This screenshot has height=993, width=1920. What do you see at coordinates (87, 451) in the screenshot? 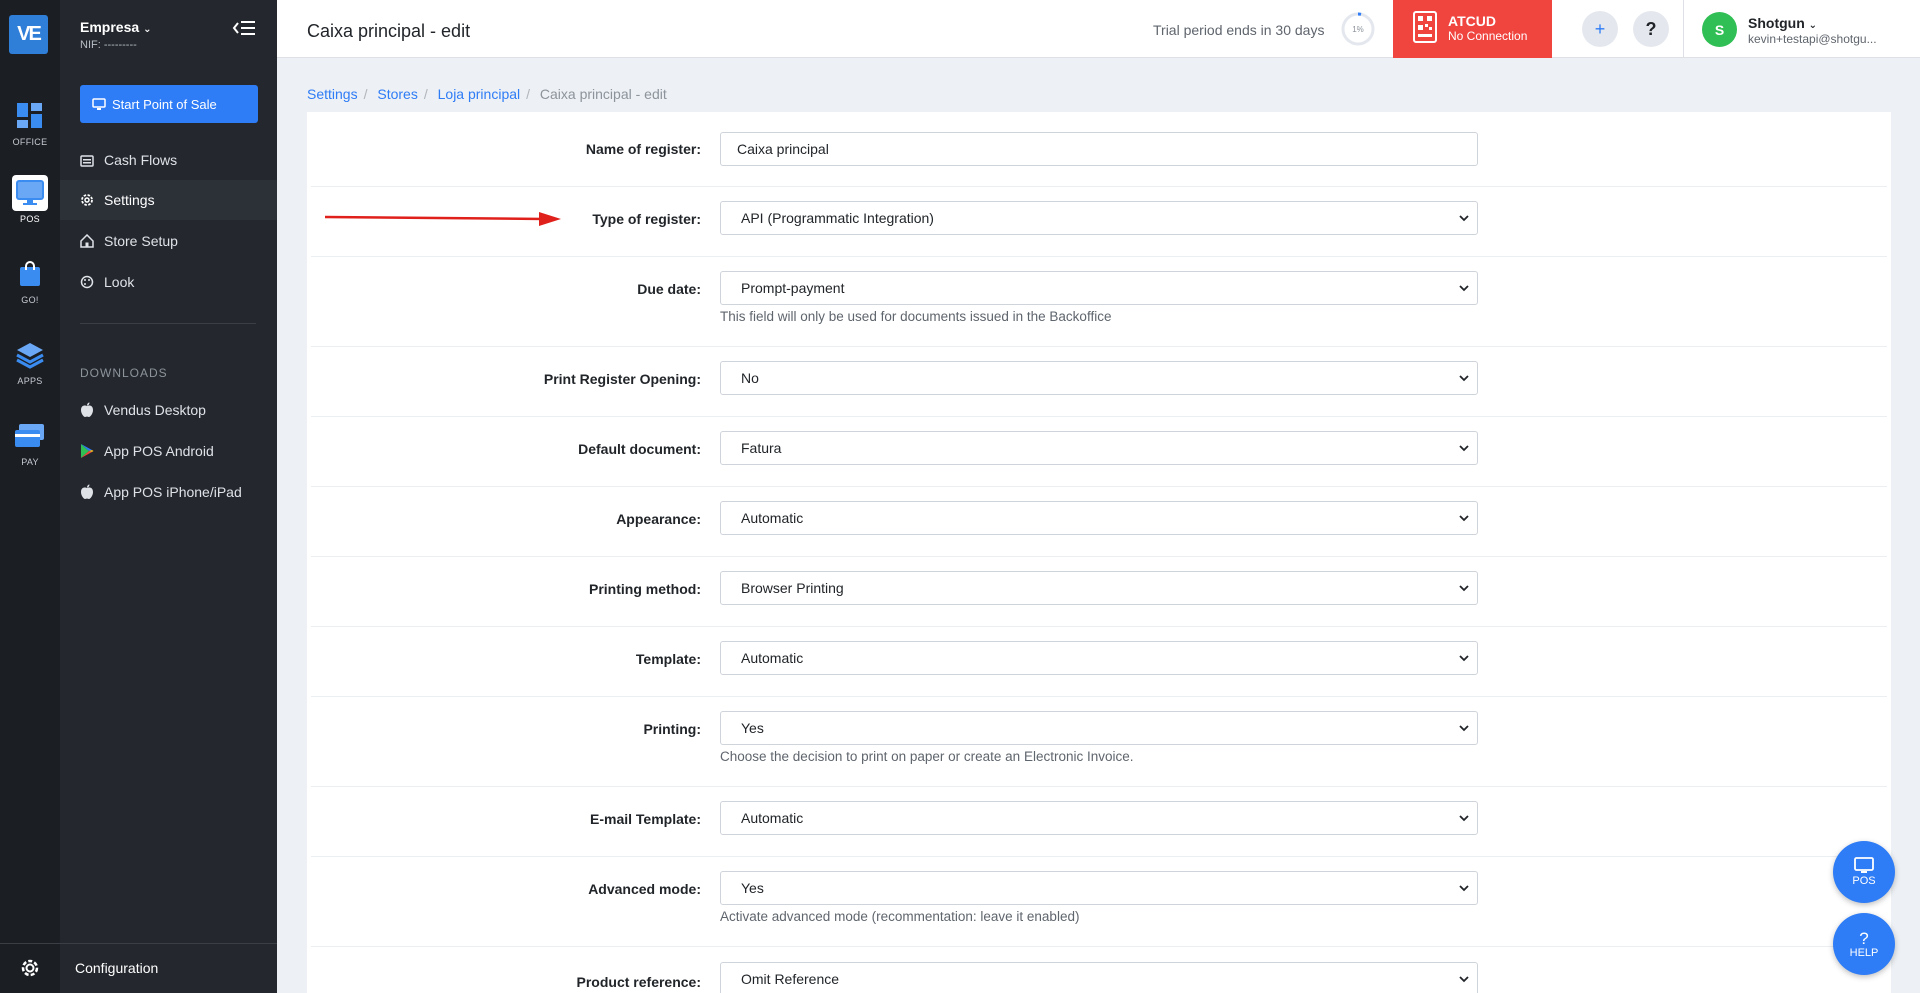
I see `google-play-icon` at bounding box center [87, 451].